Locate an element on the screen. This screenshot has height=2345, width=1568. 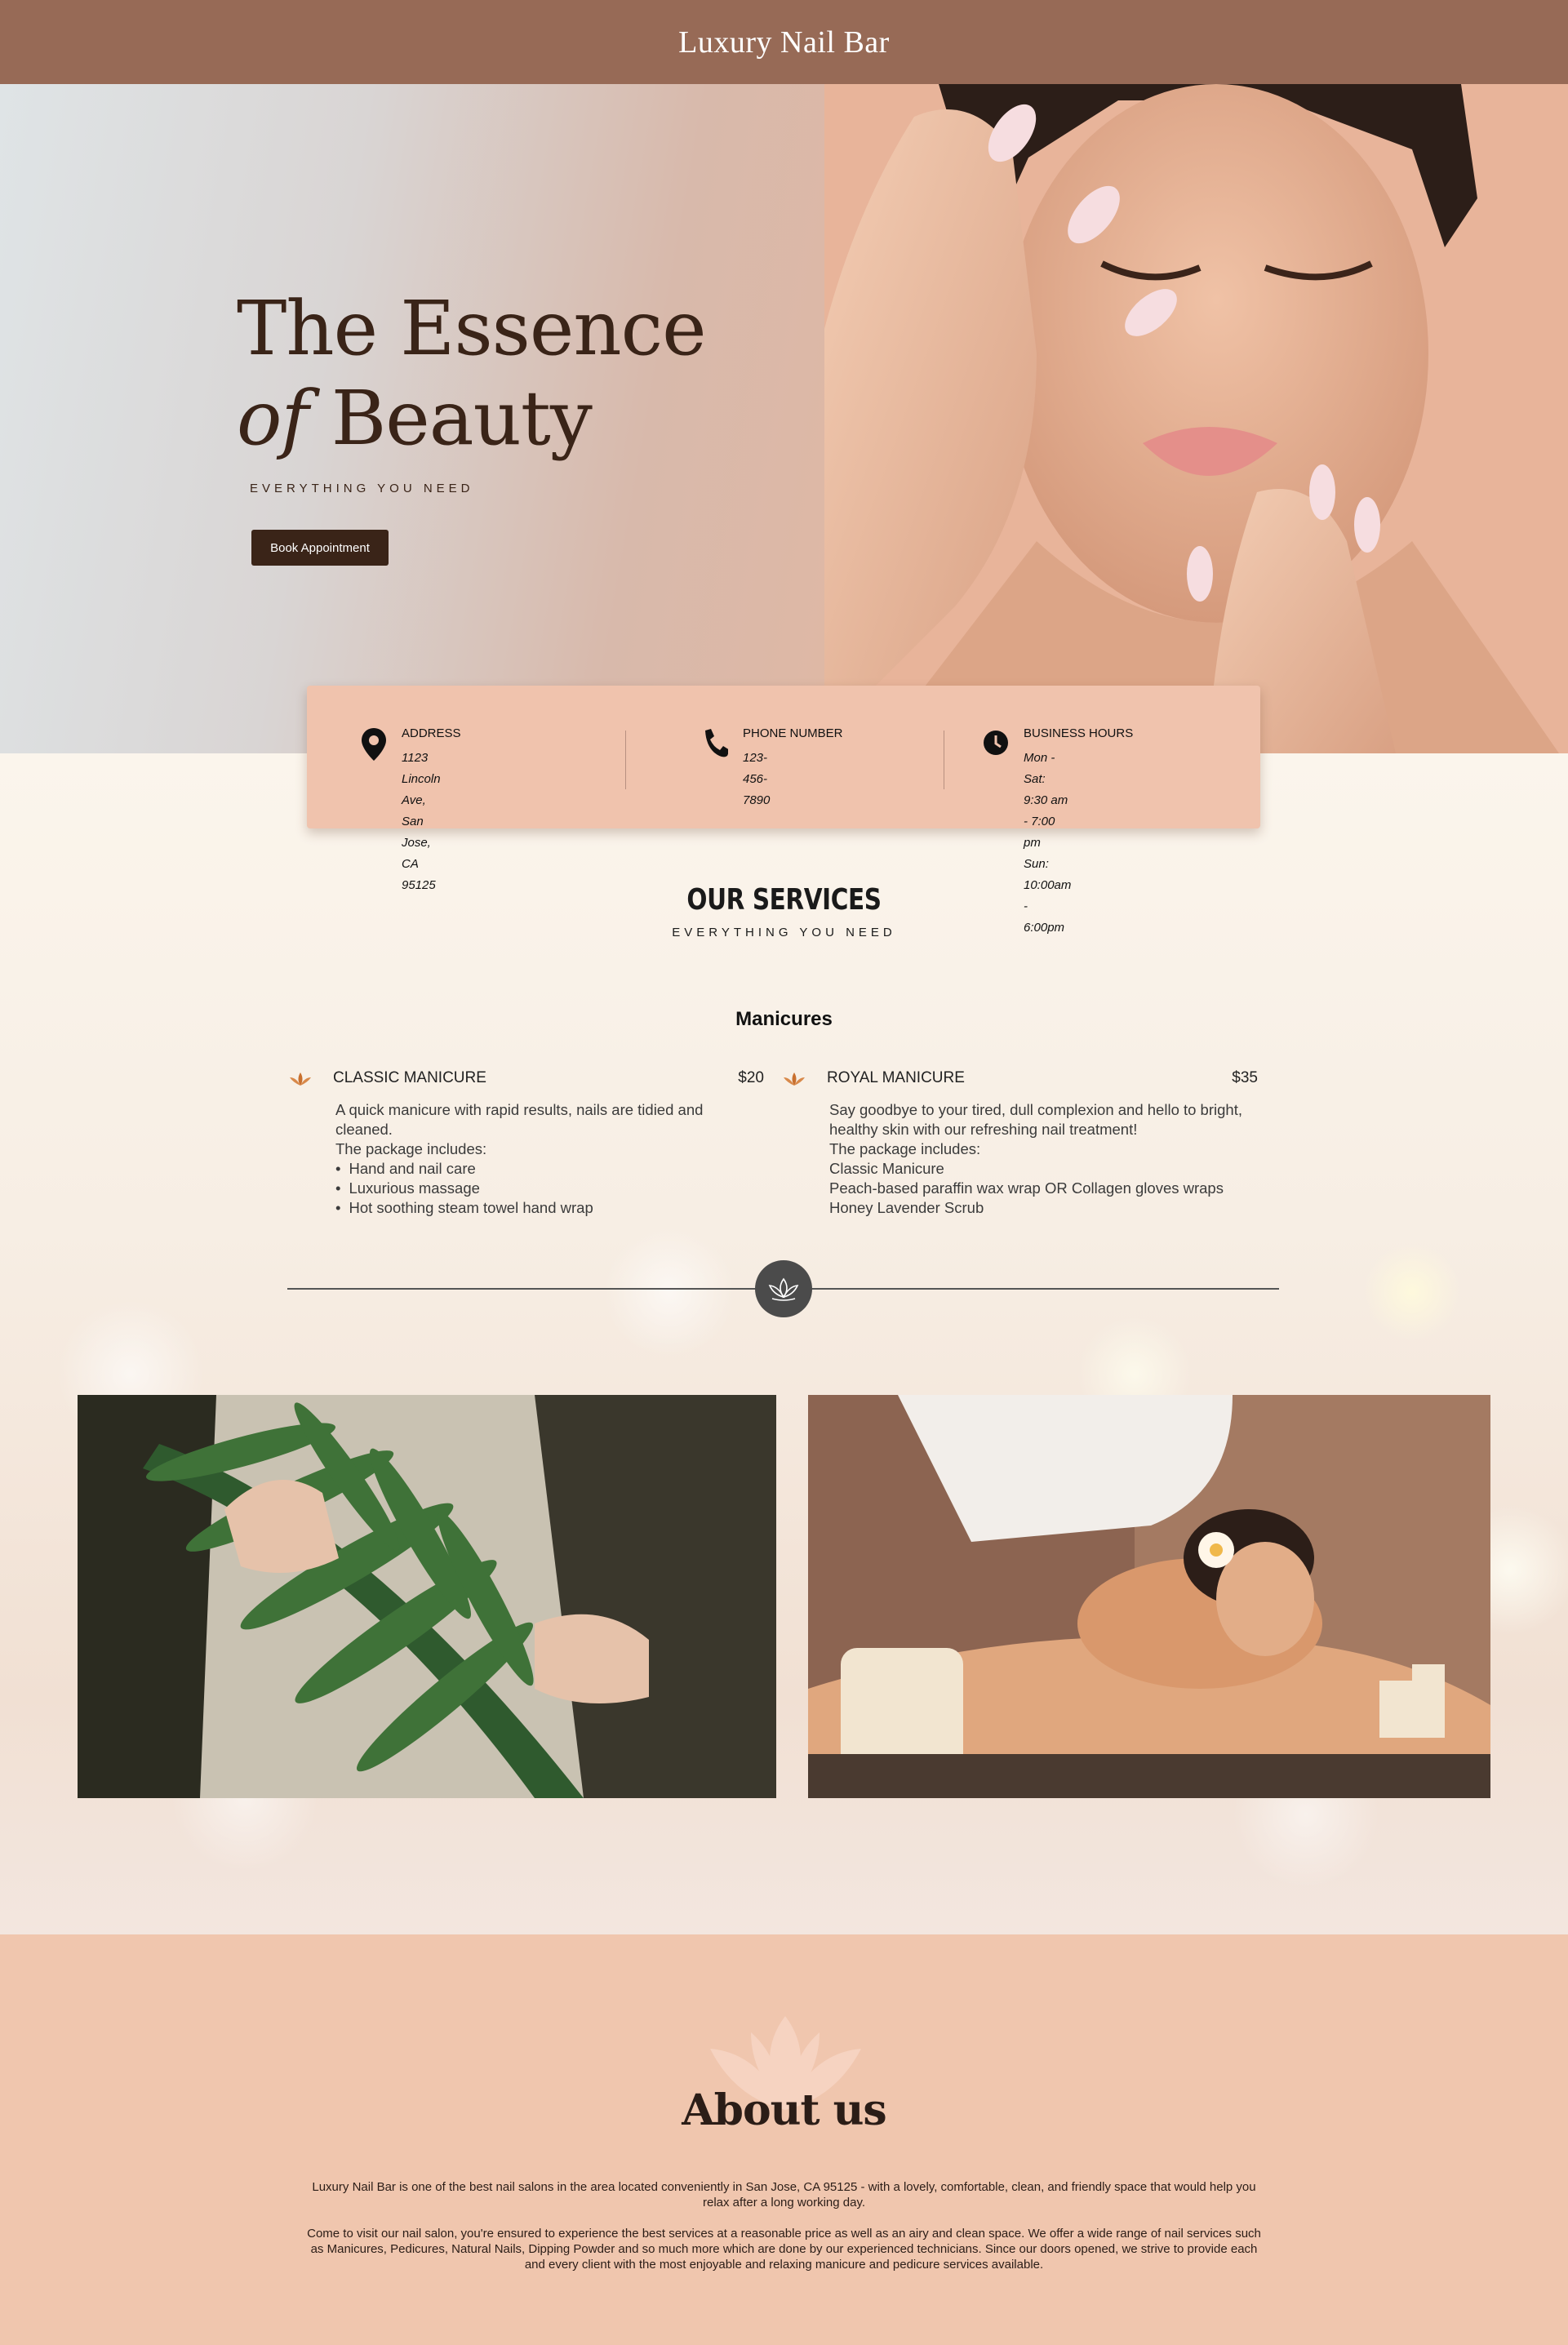
phone-value: 123-456-7890 is located at coordinates (757, 779).